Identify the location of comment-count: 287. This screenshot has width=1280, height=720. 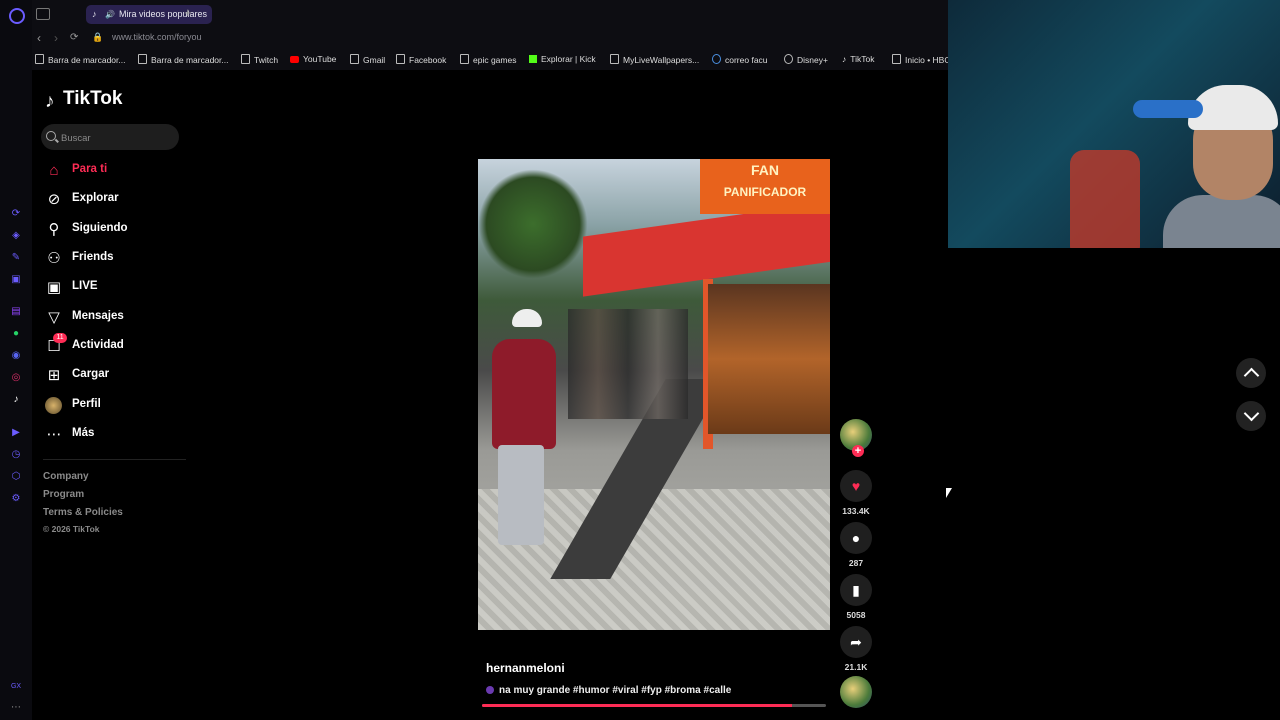
(856, 563).